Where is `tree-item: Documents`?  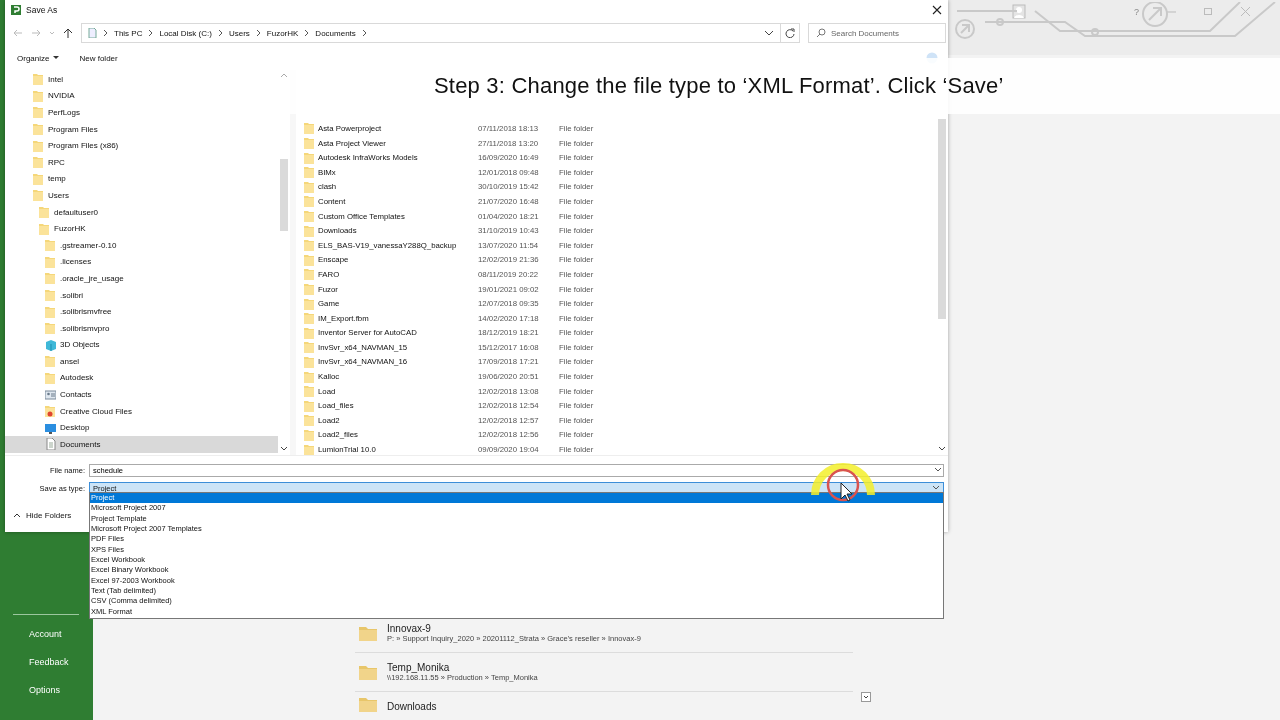
tree-item: Documents is located at coordinates (141, 444).